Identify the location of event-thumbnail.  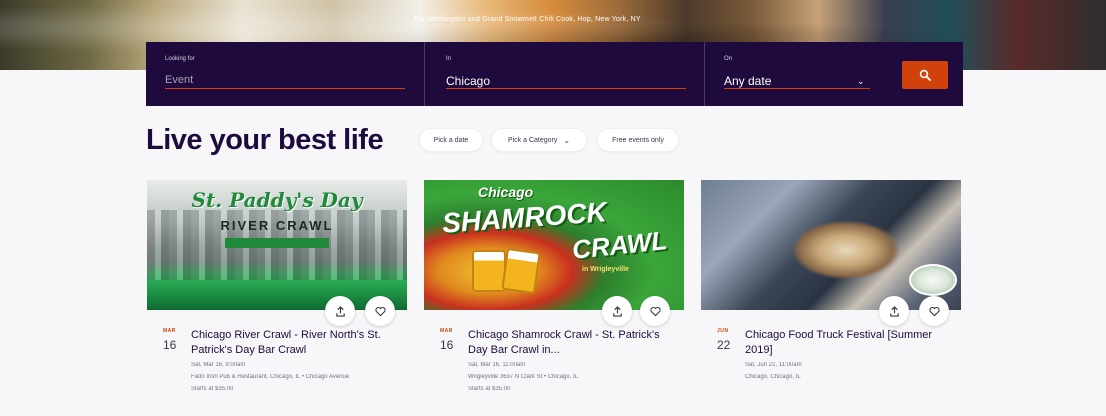
(933, 280).